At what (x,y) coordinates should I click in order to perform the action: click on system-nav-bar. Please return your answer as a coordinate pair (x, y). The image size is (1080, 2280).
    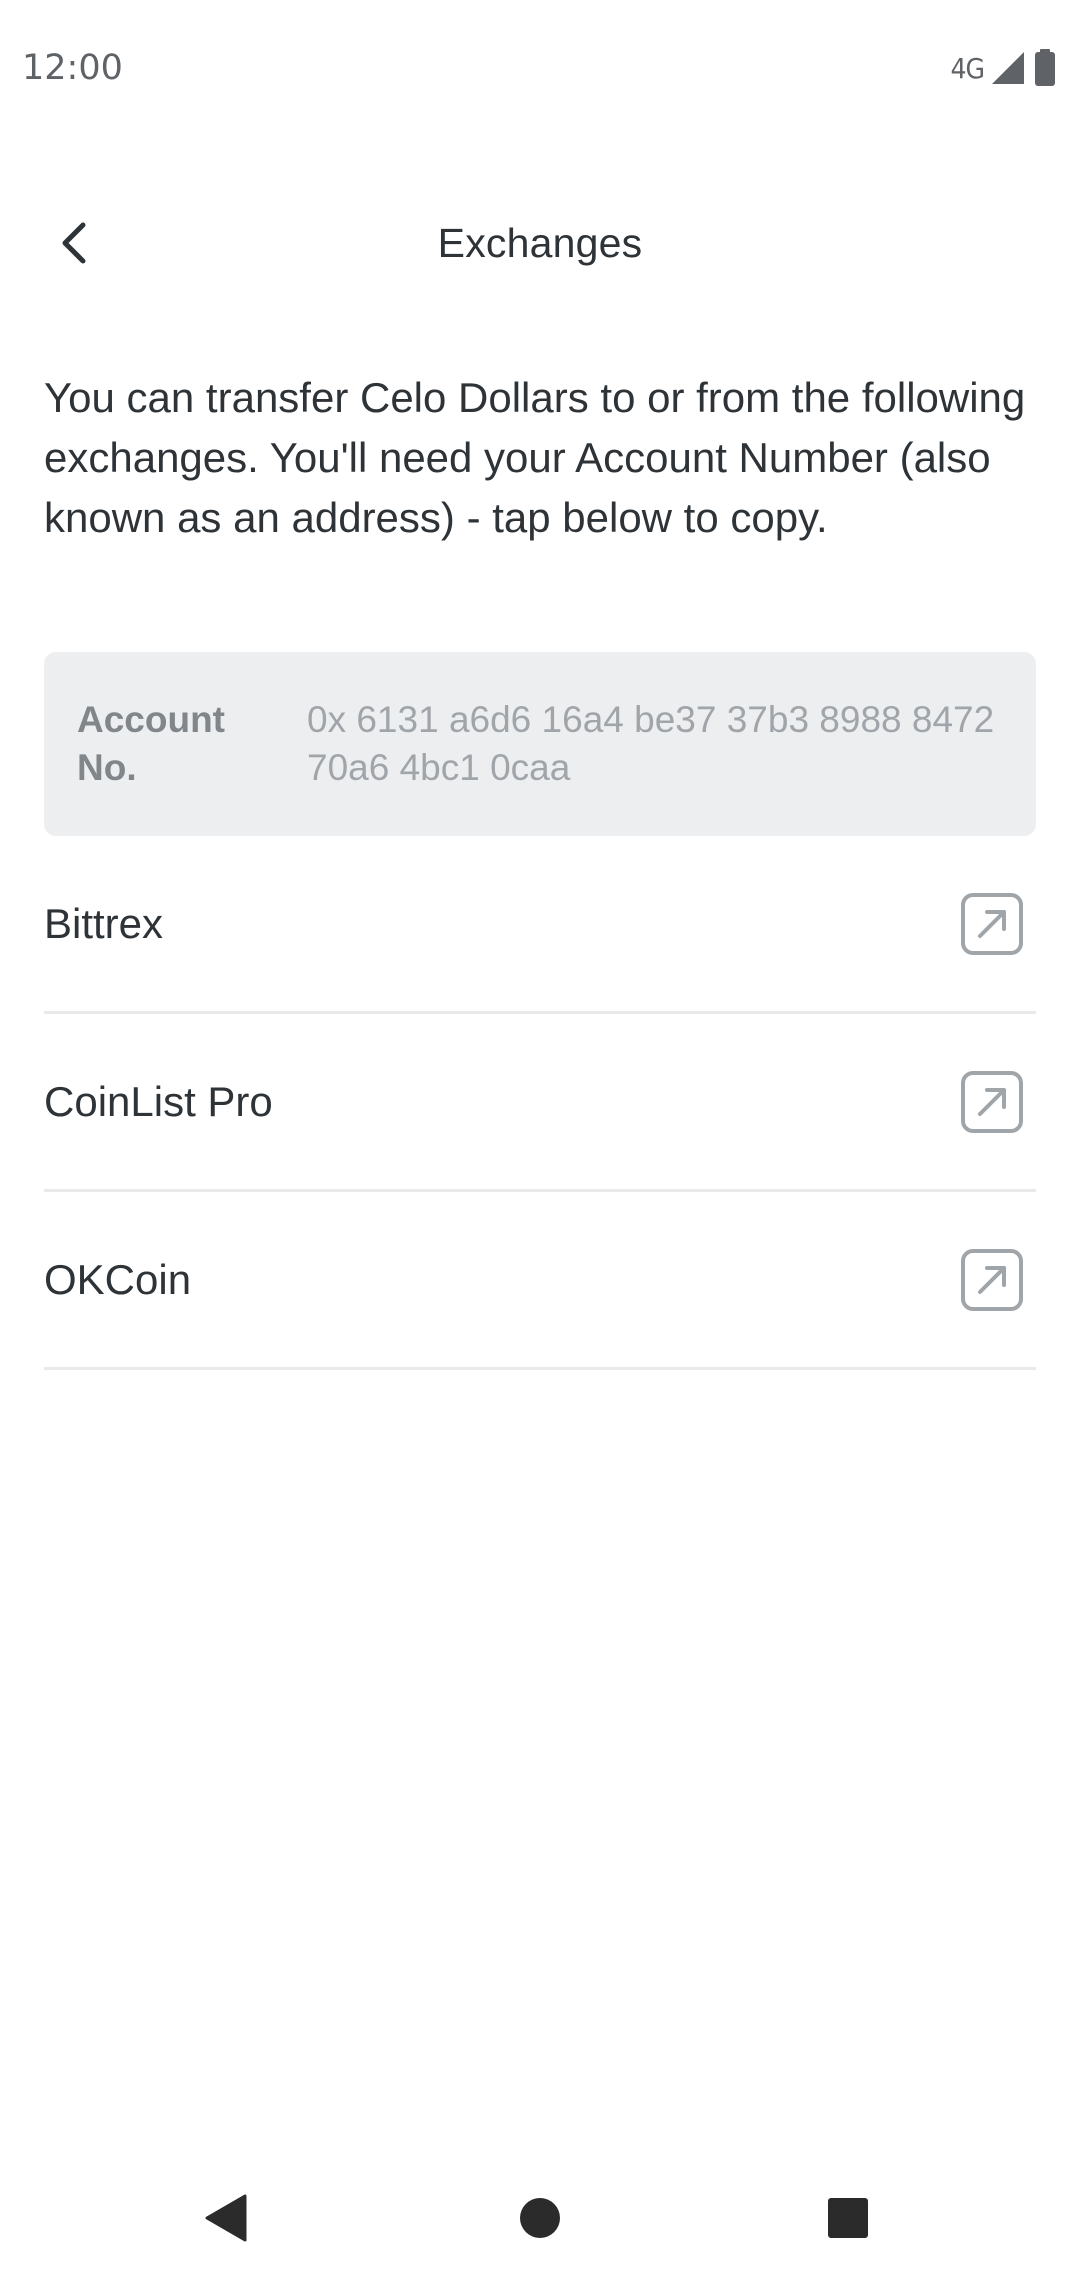
    Looking at the image, I should click on (540, 2215).